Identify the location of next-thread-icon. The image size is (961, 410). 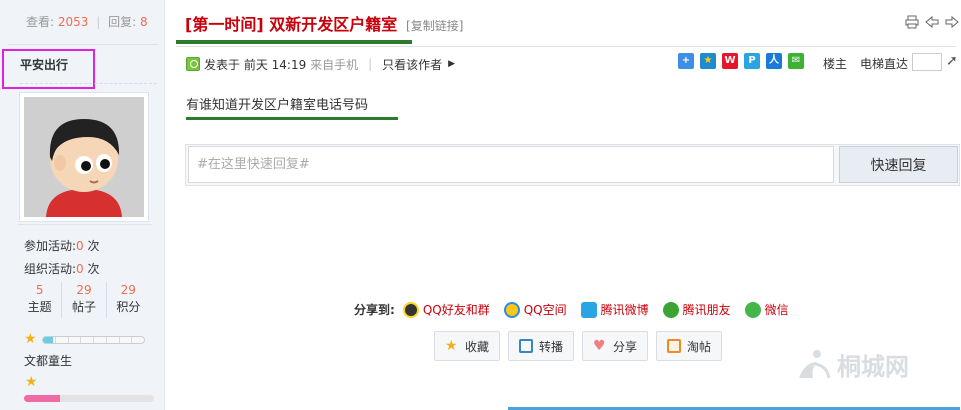
(952, 22).